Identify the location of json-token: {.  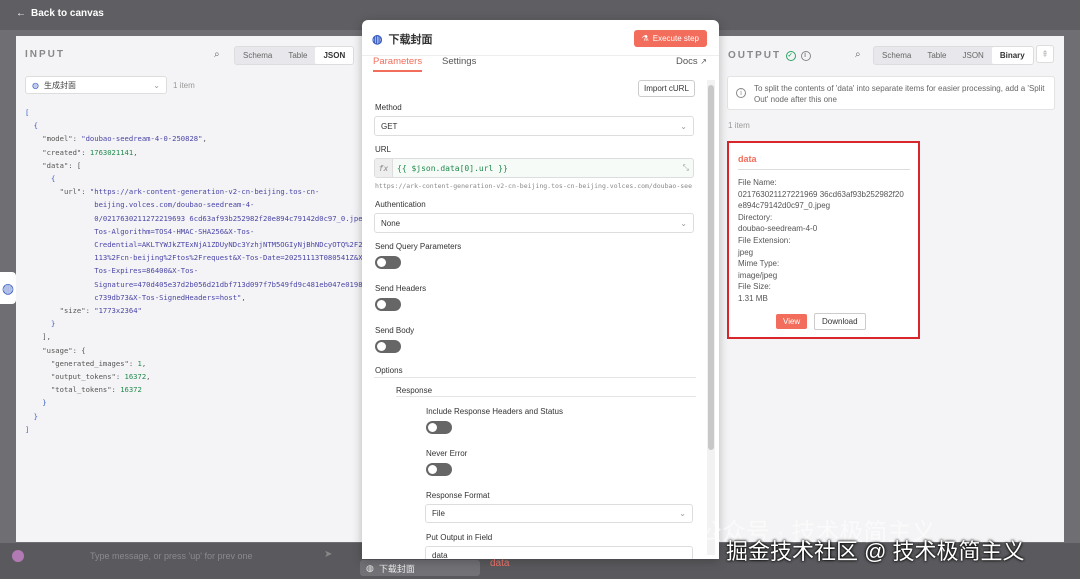
(31, 126).